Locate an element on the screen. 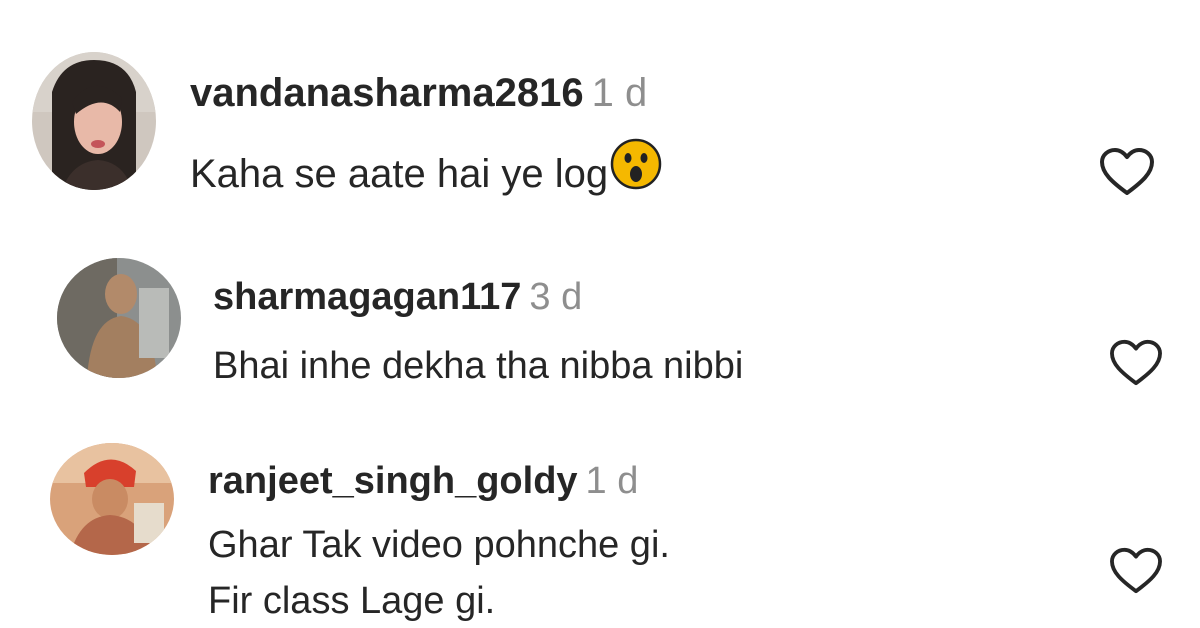  comment-timestamp: 3 d is located at coordinates (555, 297).